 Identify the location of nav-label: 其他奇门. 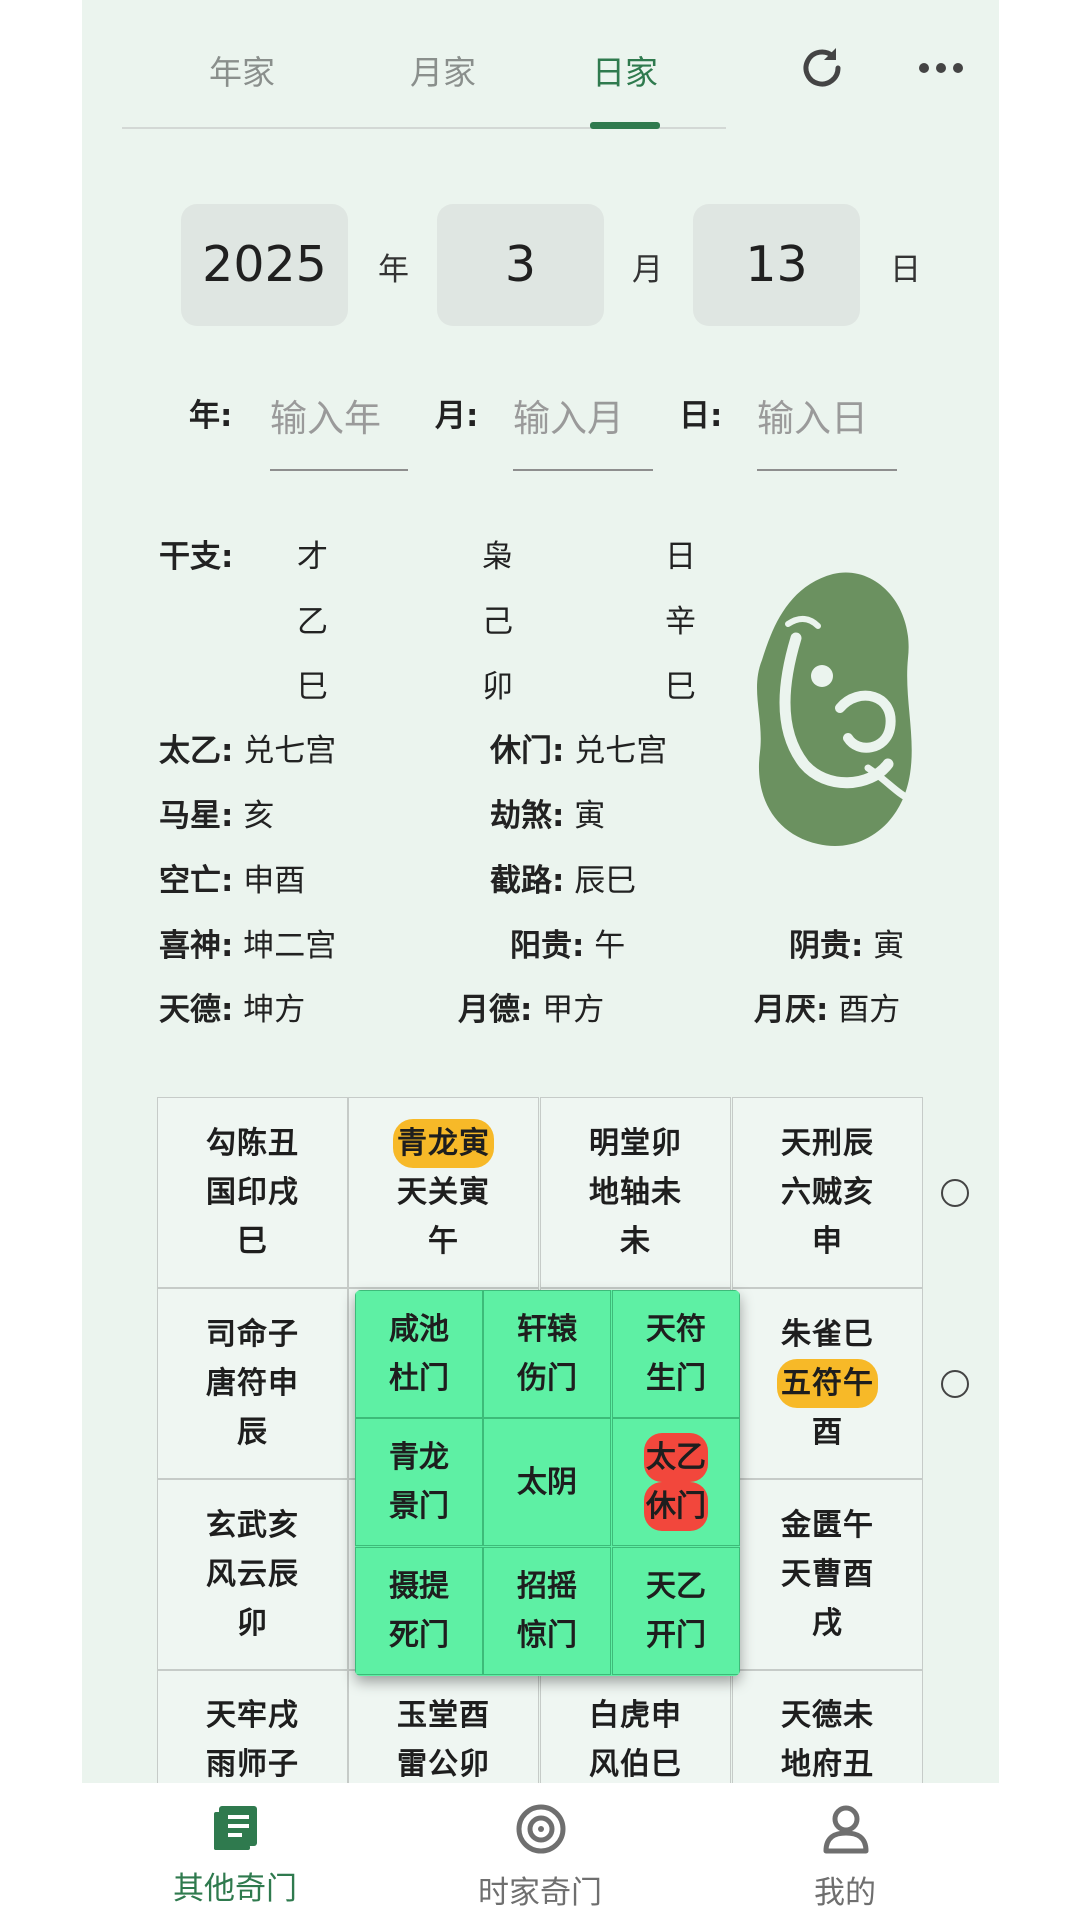
(235, 1889).